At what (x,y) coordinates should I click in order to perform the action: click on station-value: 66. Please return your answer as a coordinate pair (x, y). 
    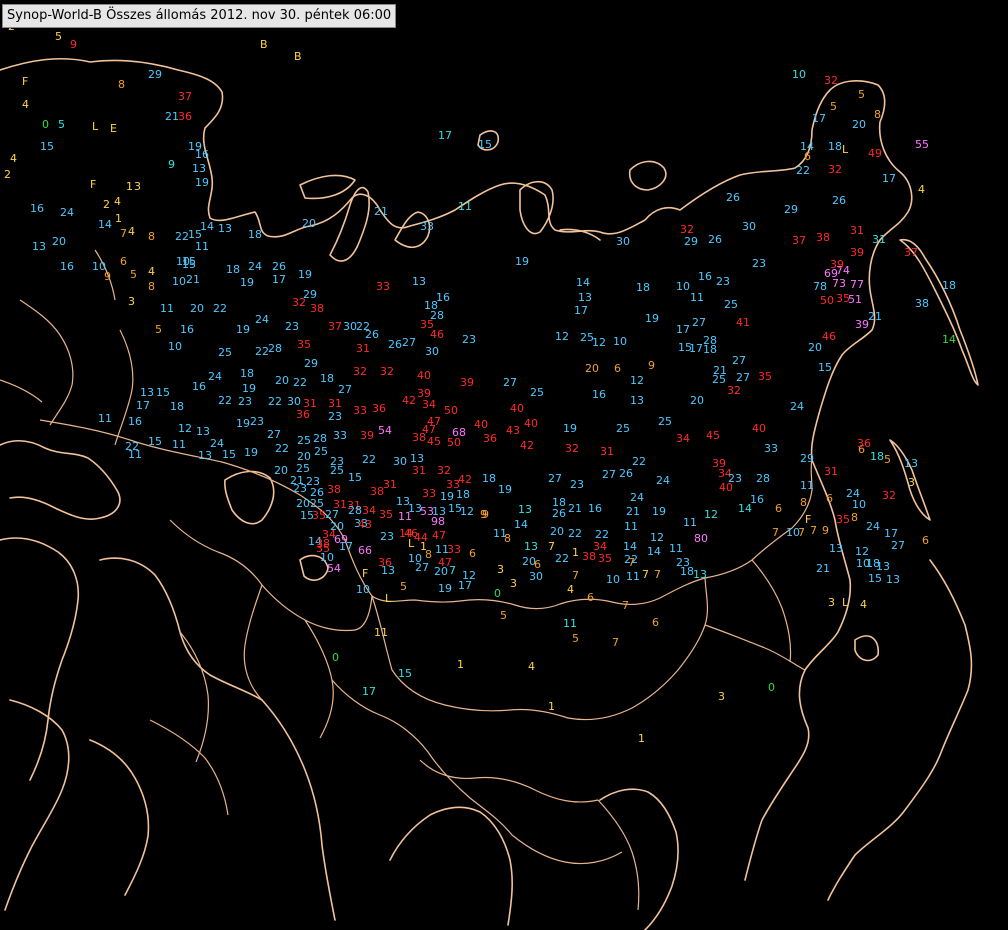
    Looking at the image, I should click on (365, 550).